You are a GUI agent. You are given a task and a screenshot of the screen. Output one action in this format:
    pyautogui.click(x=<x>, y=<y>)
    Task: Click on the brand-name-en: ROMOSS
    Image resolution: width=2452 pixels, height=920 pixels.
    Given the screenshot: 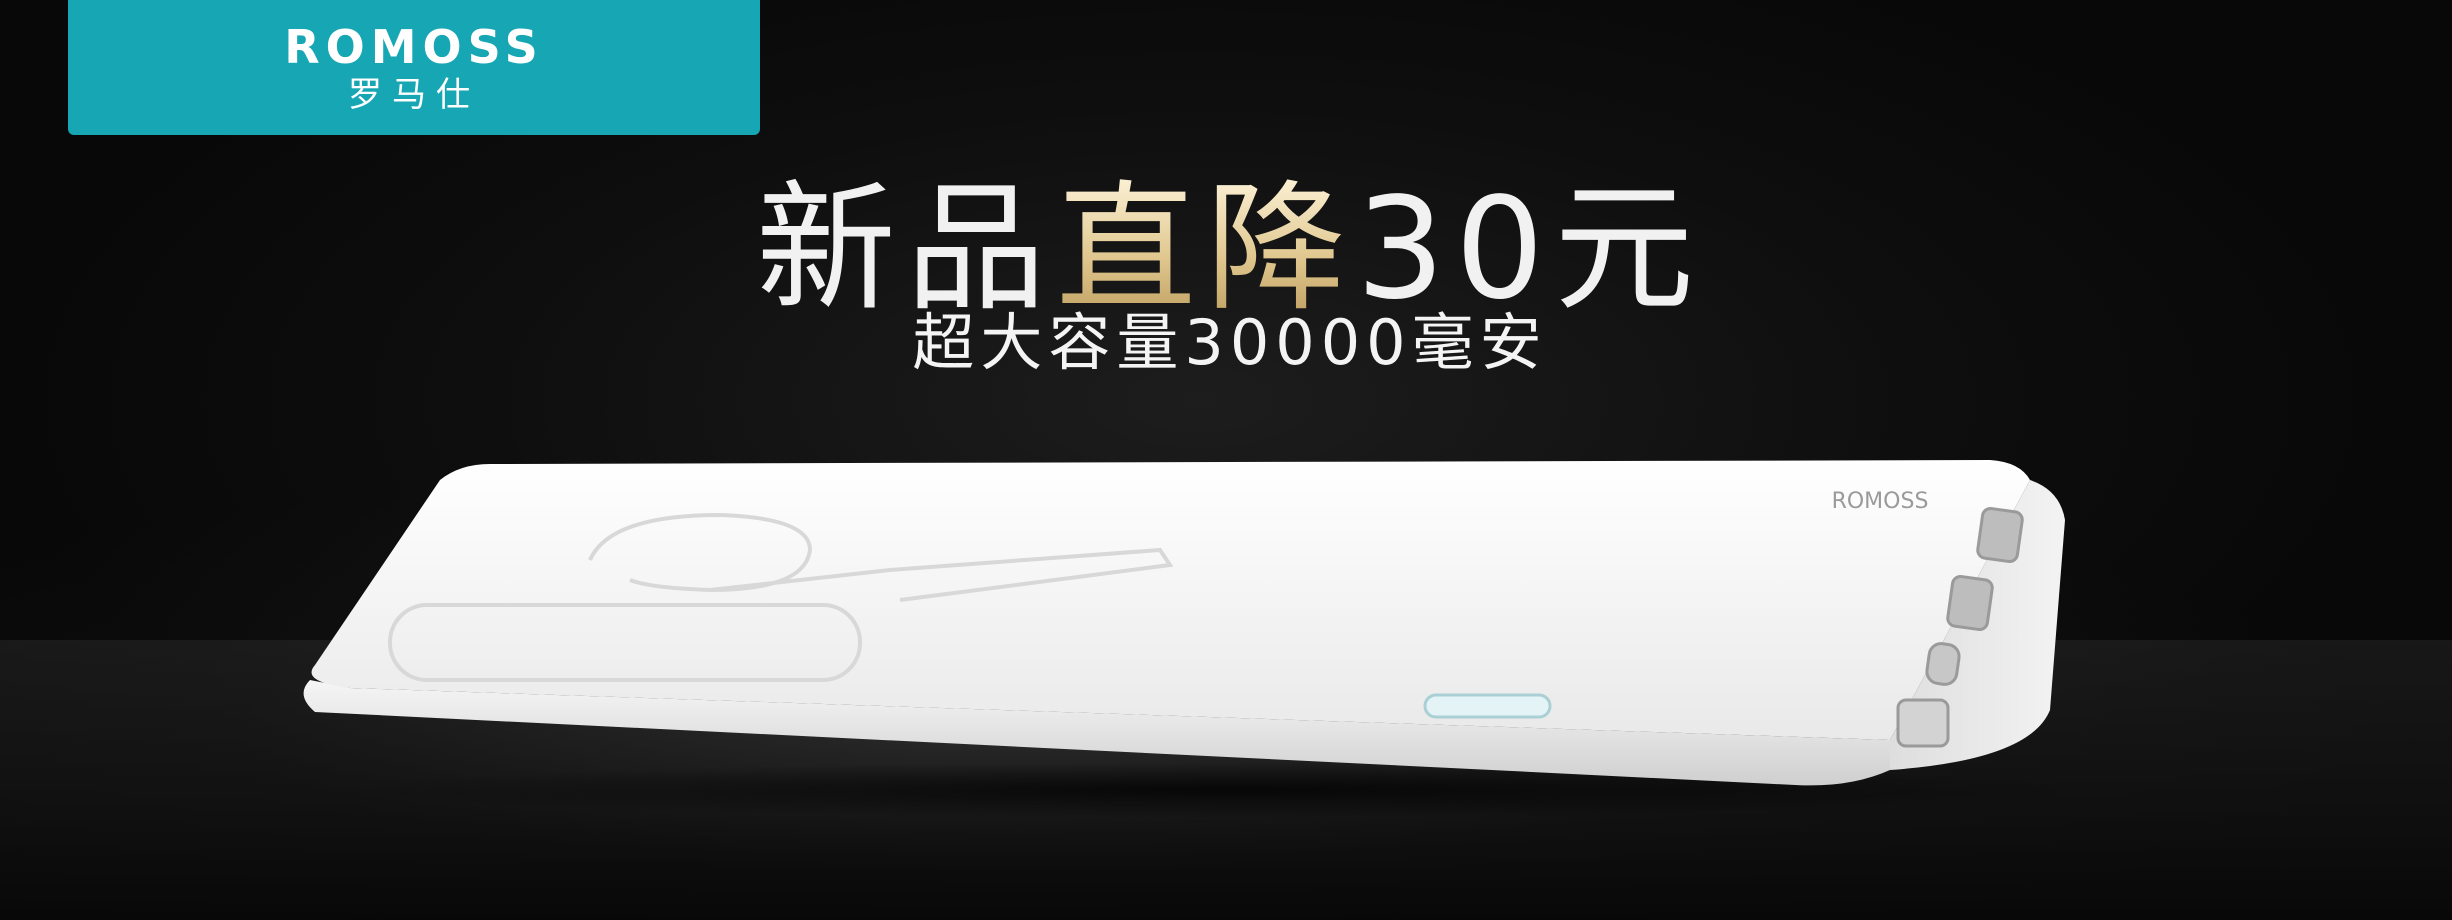 What is the action you would take?
    pyautogui.click(x=414, y=46)
    